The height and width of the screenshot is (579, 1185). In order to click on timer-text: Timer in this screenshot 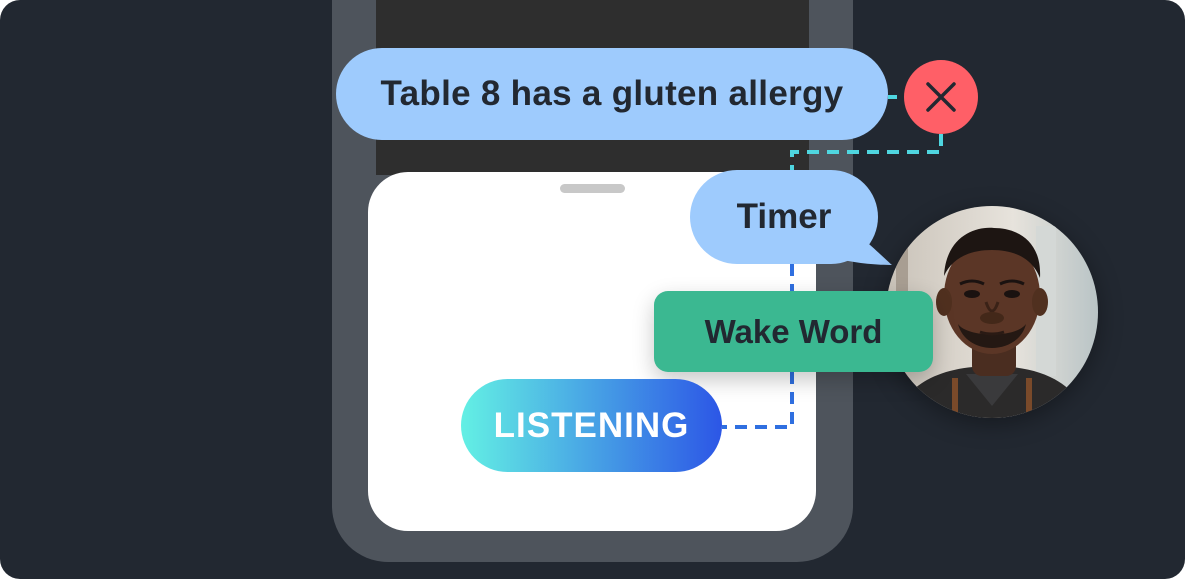, I will do `click(784, 216)`.